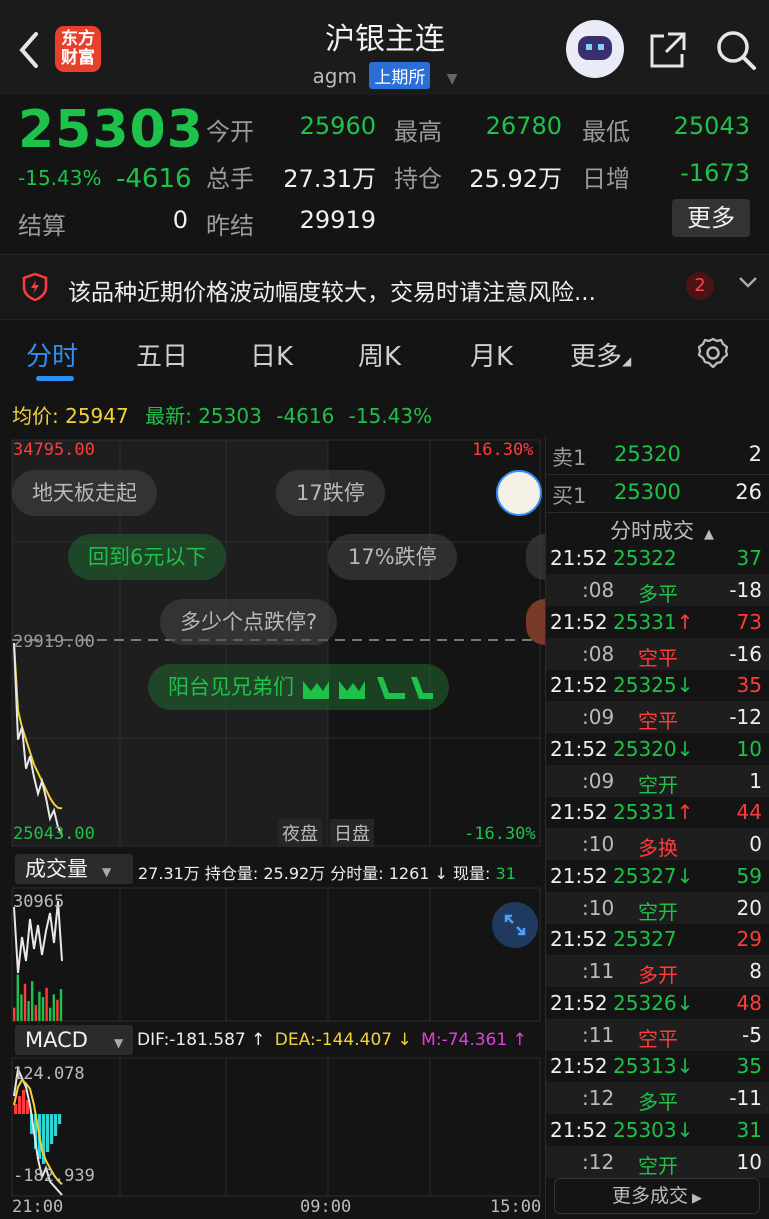  Describe the element at coordinates (271, 354) in the screenshot. I see `tab-daily-k: 日K` at that location.